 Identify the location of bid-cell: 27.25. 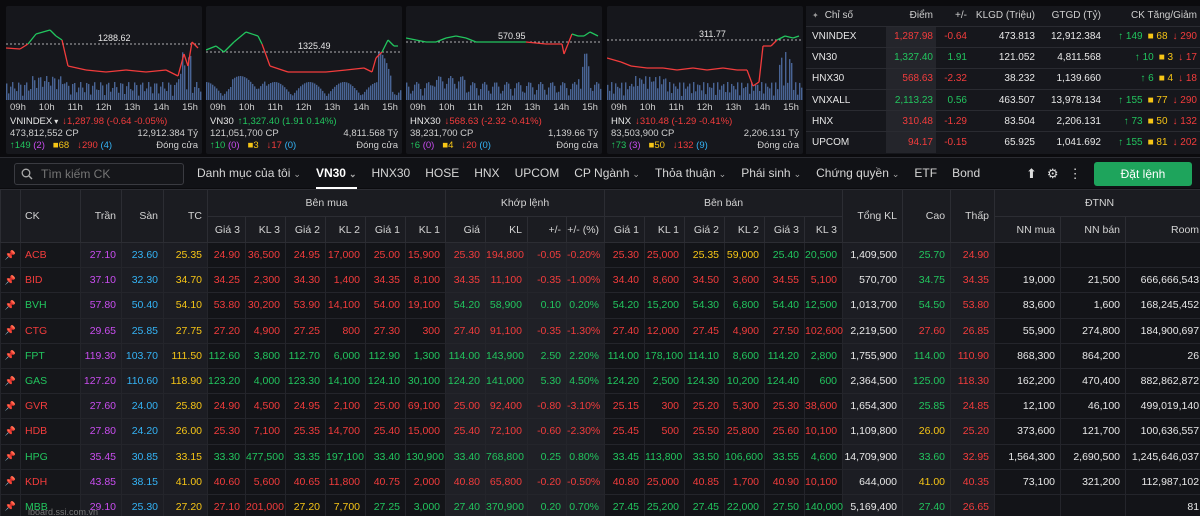
(385, 504).